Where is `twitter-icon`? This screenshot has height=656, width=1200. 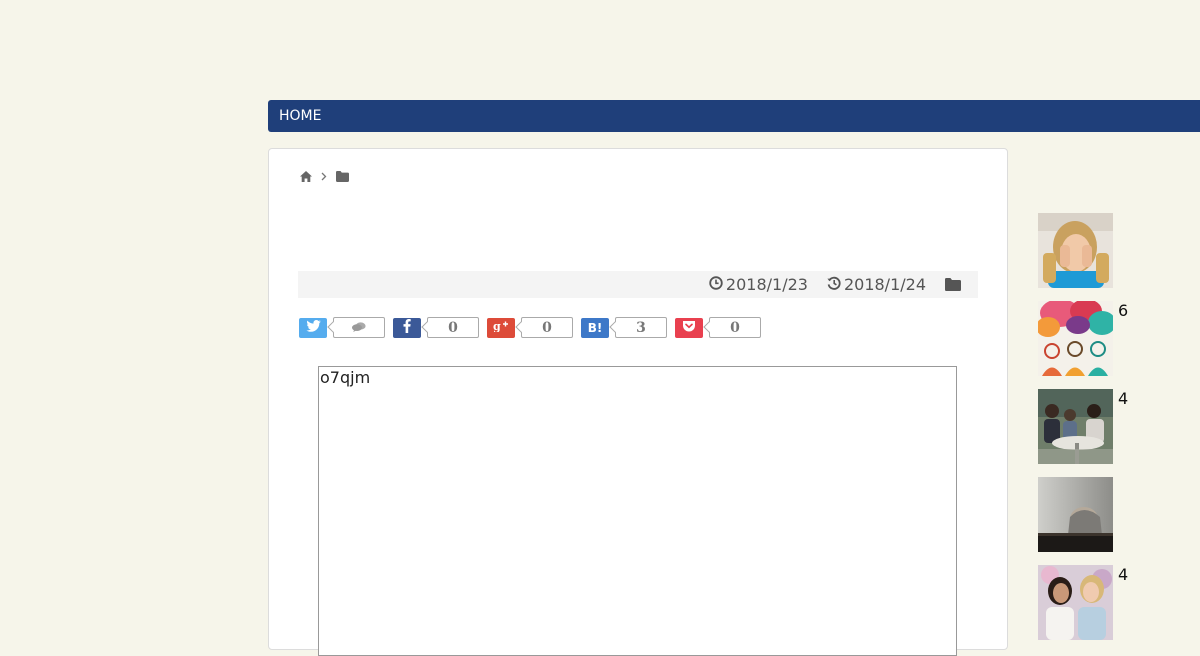 twitter-icon is located at coordinates (313, 327).